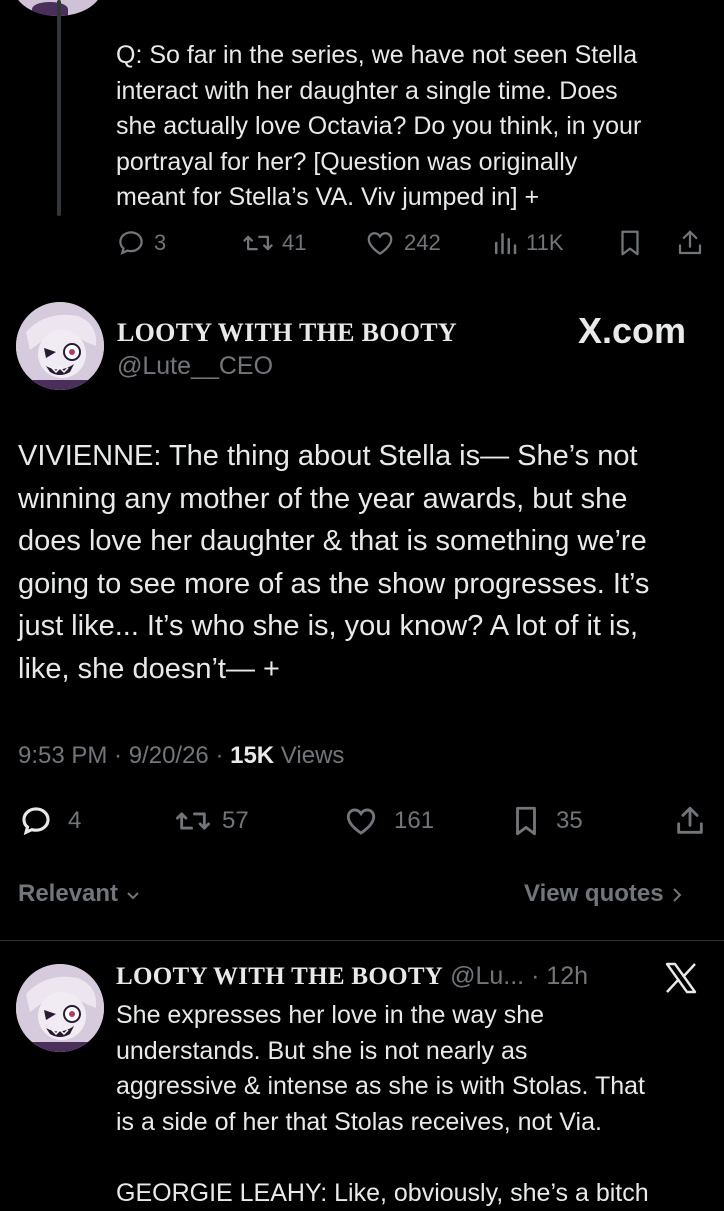 The width and height of the screenshot is (724, 1211). What do you see at coordinates (133, 895) in the screenshot?
I see `chevron-down-icon` at bounding box center [133, 895].